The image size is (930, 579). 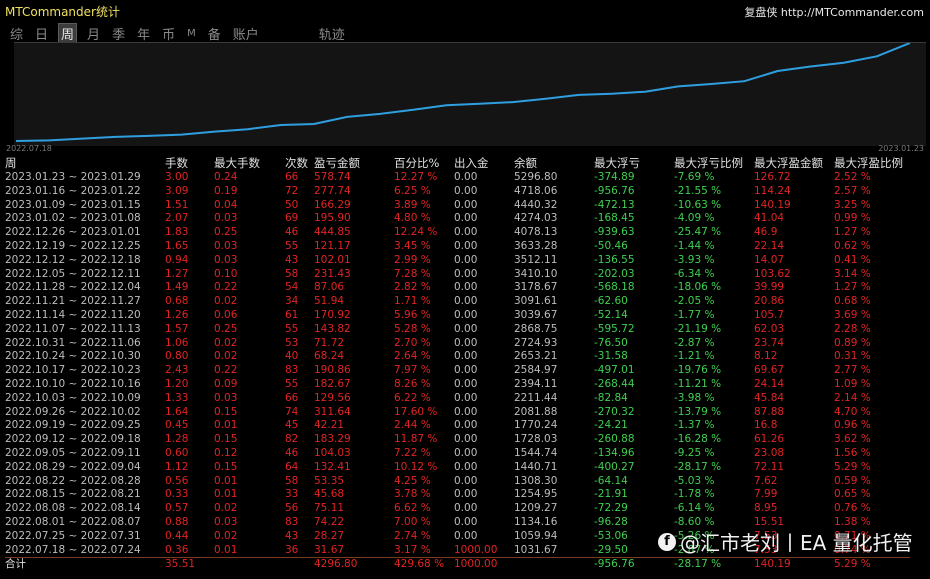 I want to click on table-cell: 3.45 %, so click(x=412, y=245).